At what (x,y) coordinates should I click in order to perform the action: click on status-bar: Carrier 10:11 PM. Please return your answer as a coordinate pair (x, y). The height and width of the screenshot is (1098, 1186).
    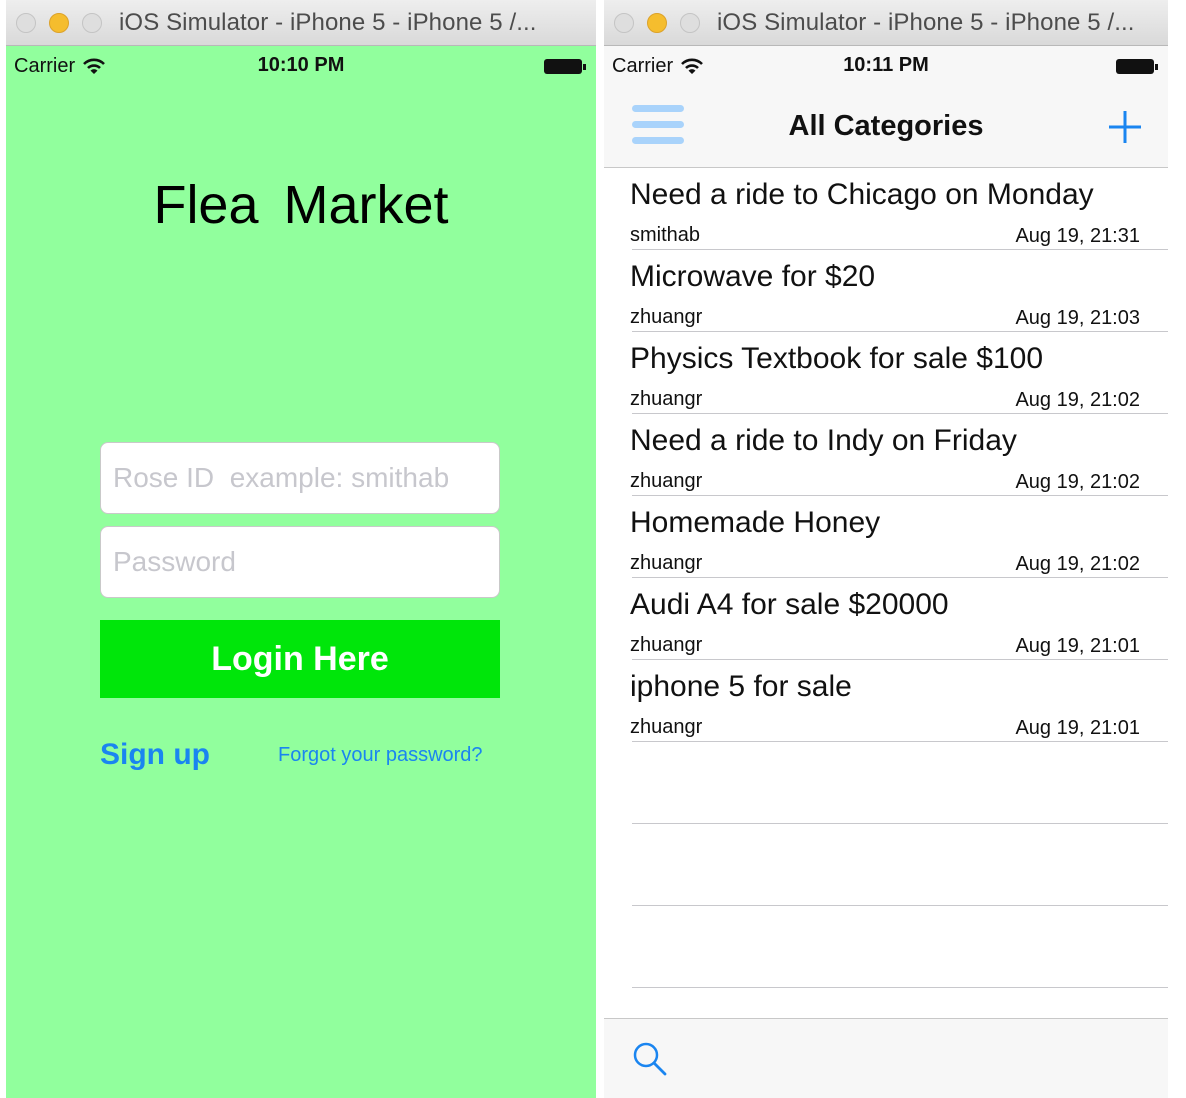
    Looking at the image, I should click on (886, 65).